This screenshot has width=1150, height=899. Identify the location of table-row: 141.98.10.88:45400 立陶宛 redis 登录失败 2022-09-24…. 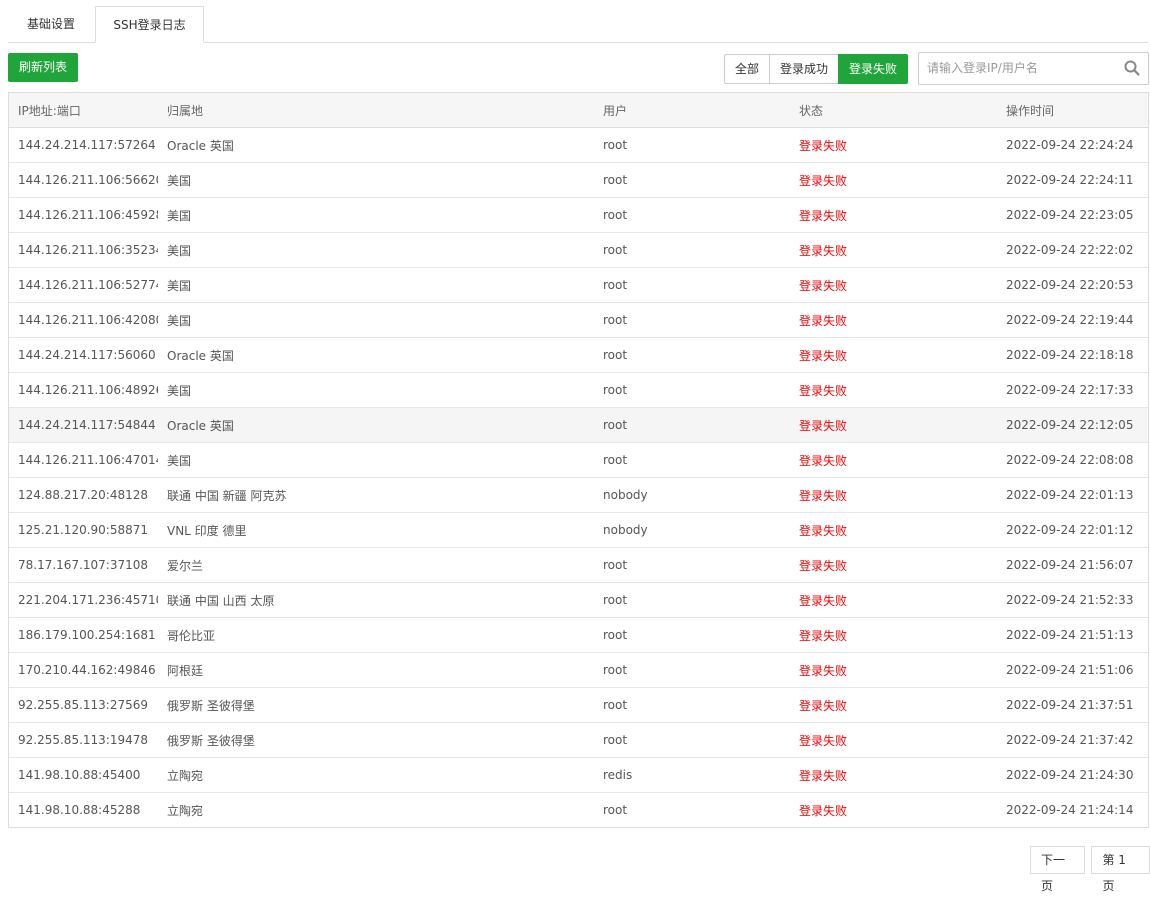
(578, 775).